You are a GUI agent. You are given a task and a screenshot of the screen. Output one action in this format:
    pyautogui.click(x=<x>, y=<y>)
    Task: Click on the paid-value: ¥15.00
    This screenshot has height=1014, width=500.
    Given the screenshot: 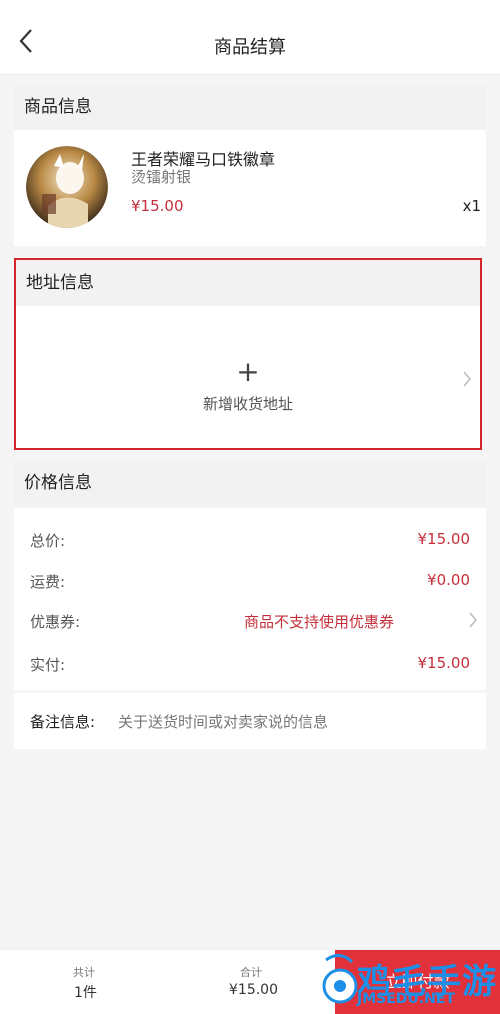 What is the action you would take?
    pyautogui.click(x=444, y=663)
    